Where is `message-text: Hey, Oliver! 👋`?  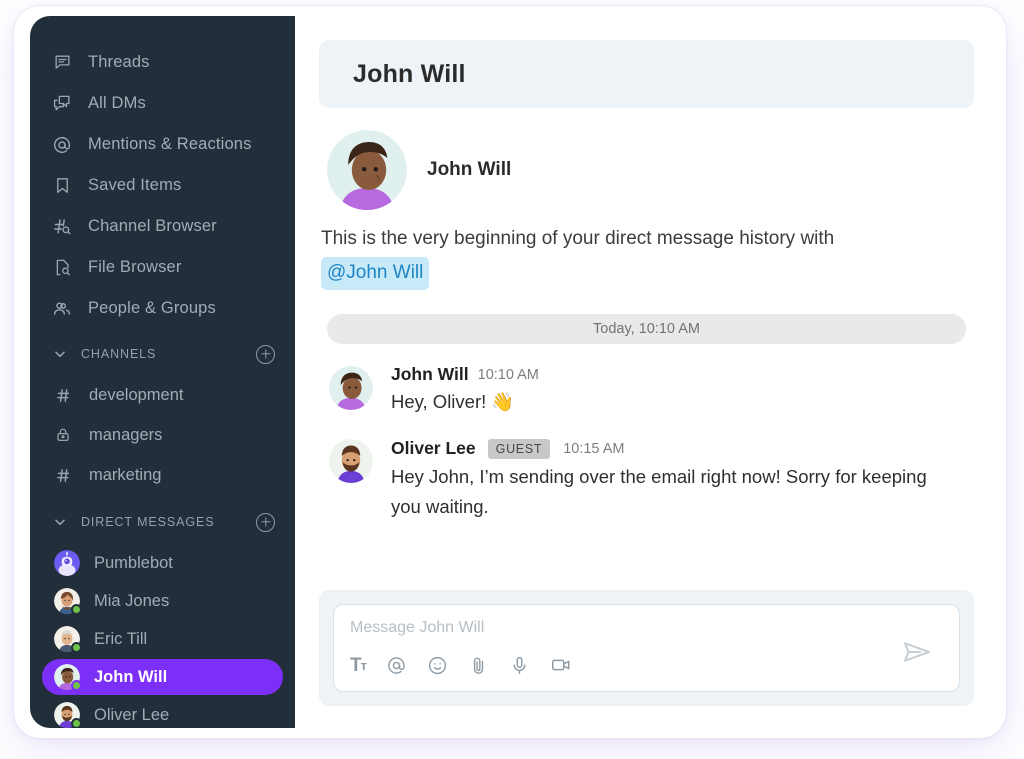 message-text: Hey, Oliver! 👋 is located at coordinates (453, 401).